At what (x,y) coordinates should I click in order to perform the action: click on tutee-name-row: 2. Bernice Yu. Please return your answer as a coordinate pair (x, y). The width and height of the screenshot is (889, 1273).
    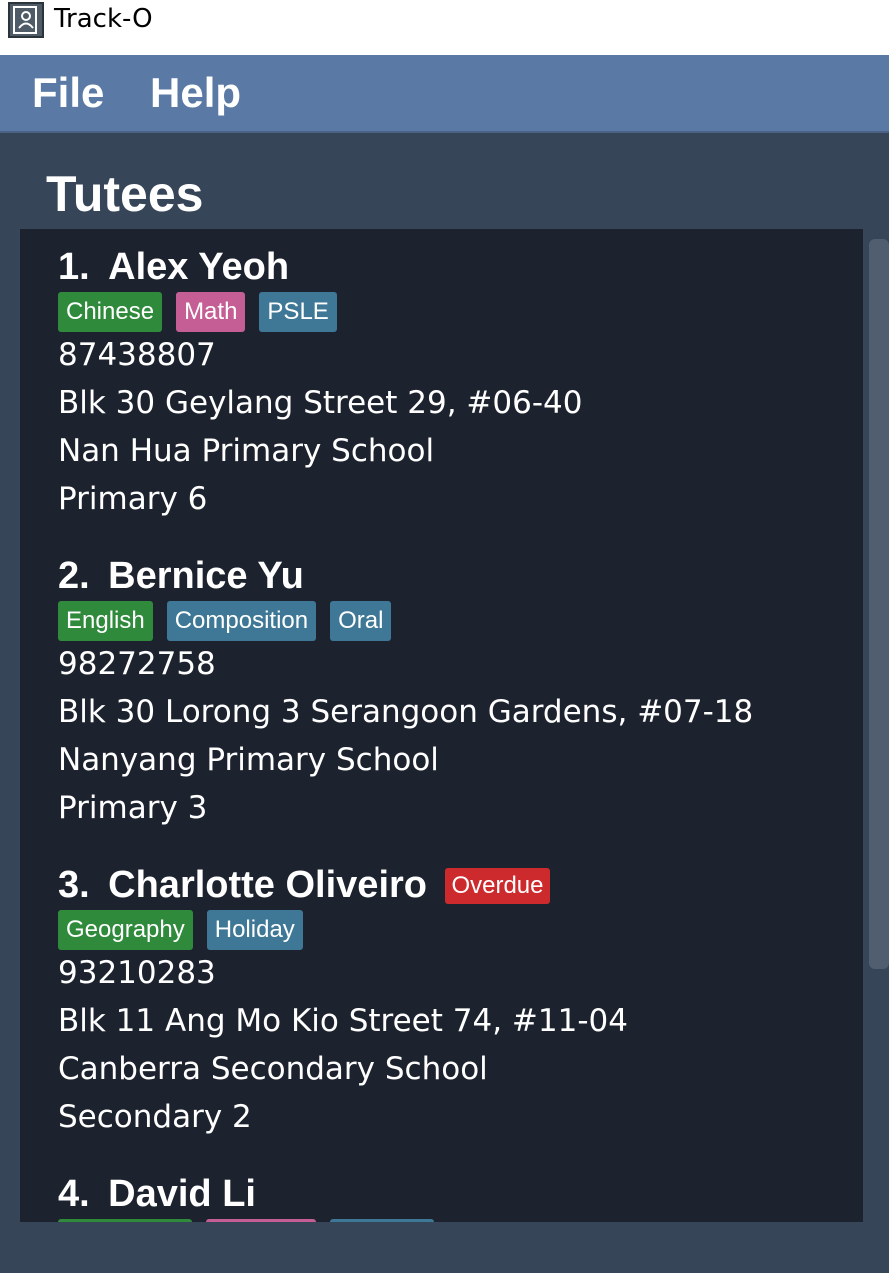
    Looking at the image, I should click on (181, 578).